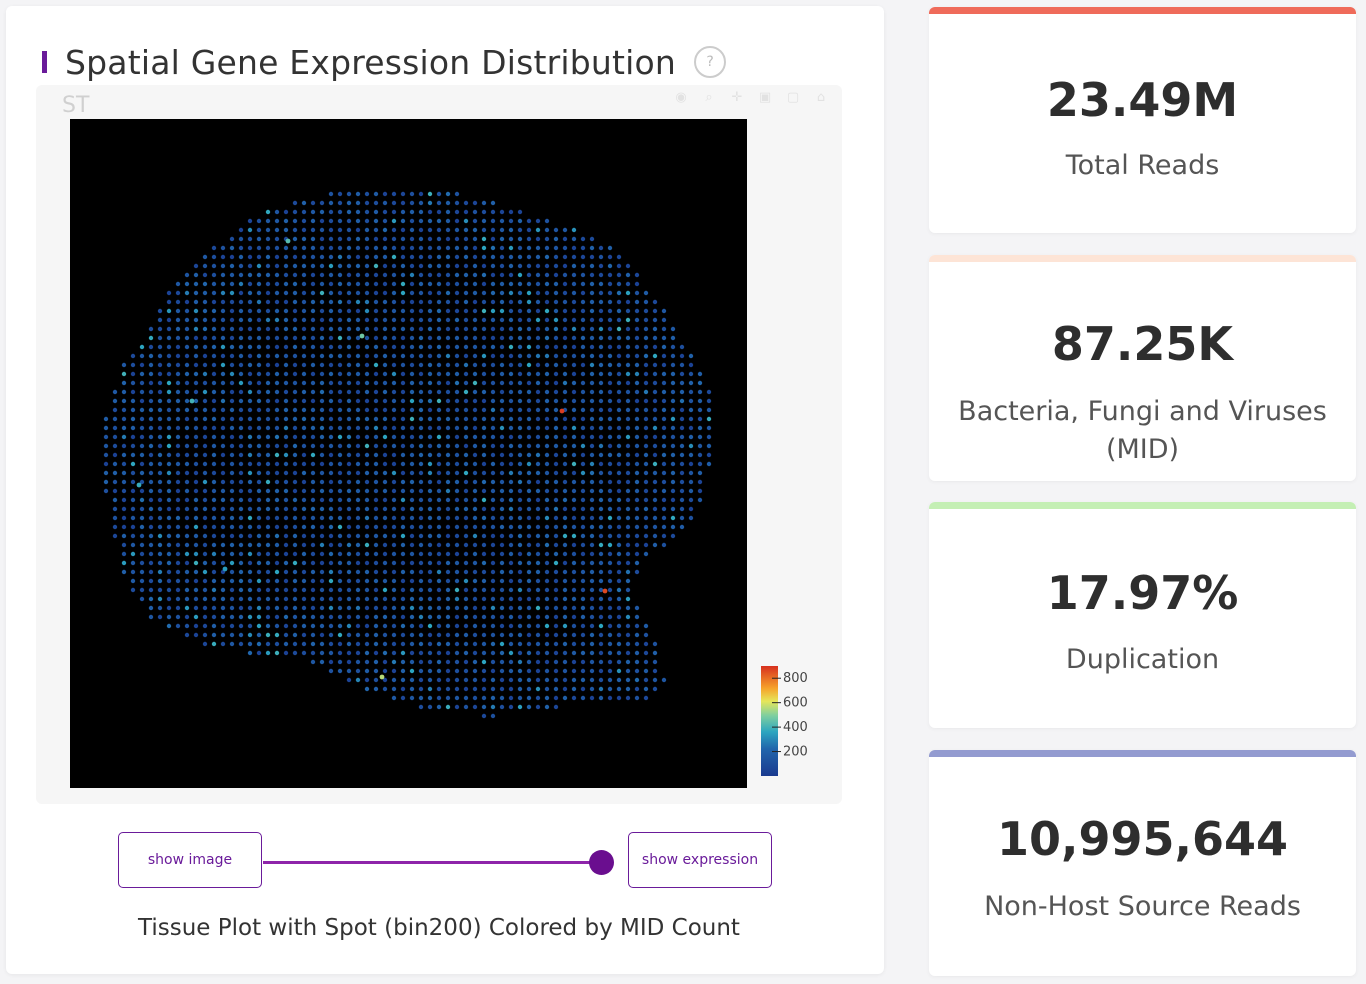 The image size is (1366, 984). Describe the element at coordinates (737, 98) in the screenshot. I see `pan-icon: ✛` at that location.